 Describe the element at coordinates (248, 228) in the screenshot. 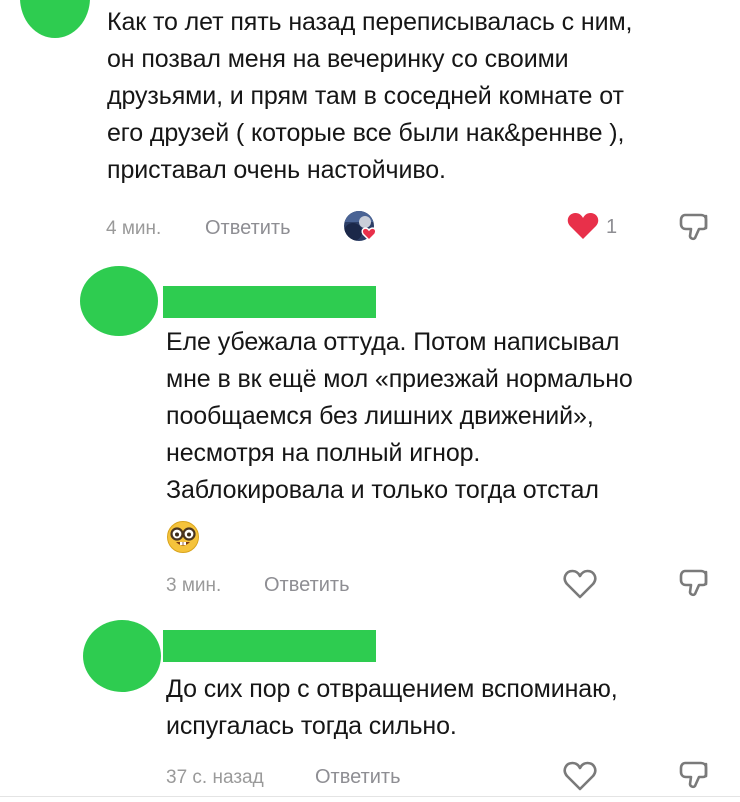

I see `comment-1-reply-button: Ответить` at that location.